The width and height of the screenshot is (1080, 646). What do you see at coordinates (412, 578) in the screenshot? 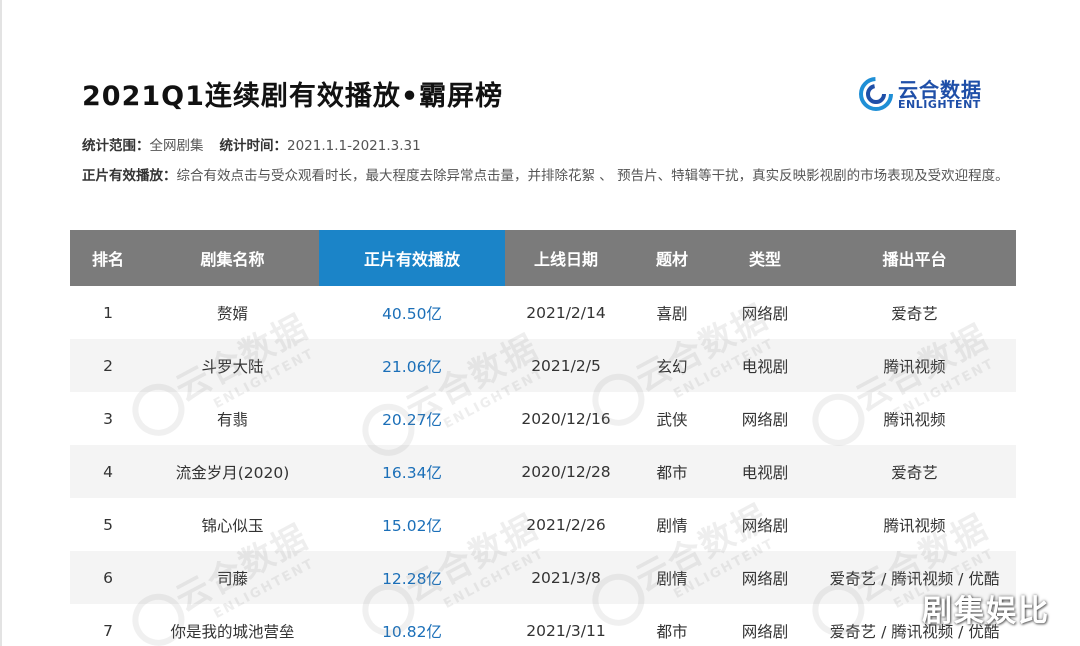
I see `cell-plays: 12.28亿` at bounding box center [412, 578].